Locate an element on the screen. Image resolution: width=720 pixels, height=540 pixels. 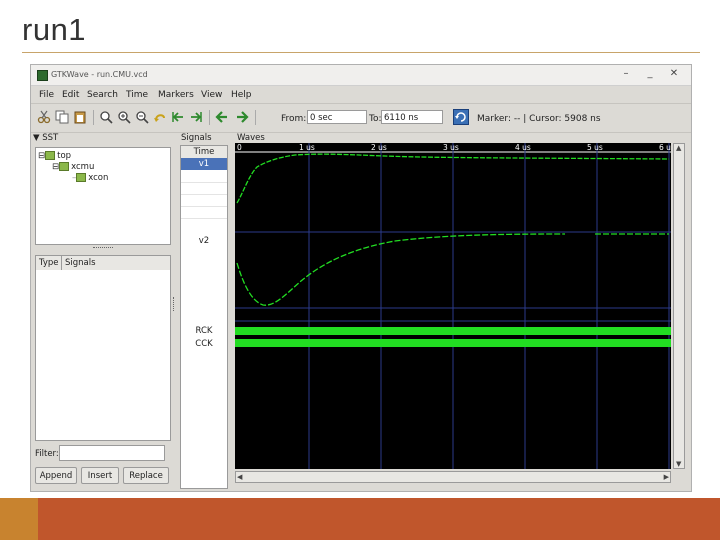
signal-list is located at coordinates (103, 355).